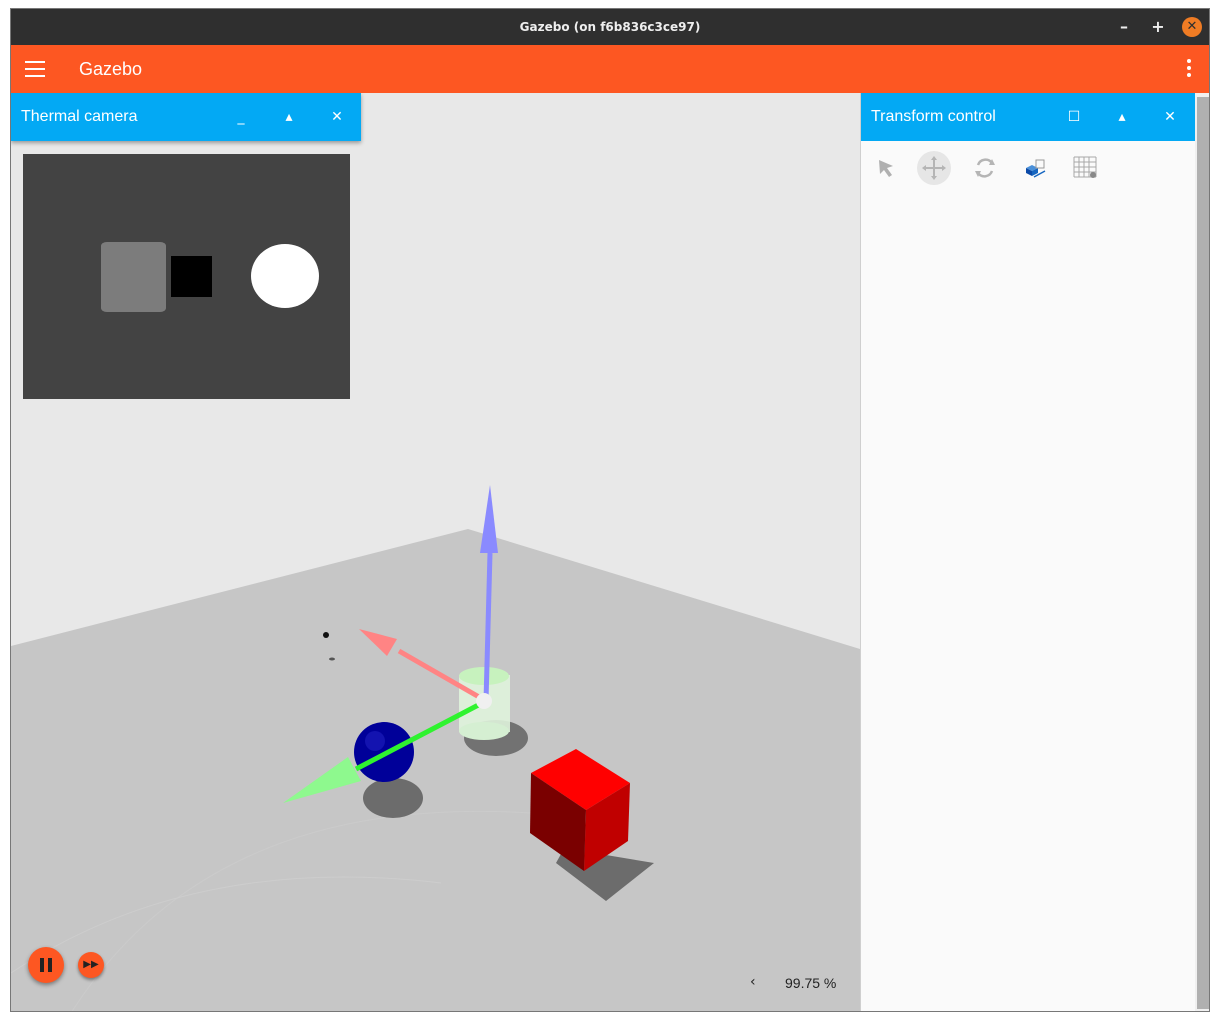 The height and width of the screenshot is (1022, 1220). Describe the element at coordinates (1085, 168) in the screenshot. I see `grid-snap-icon` at that location.